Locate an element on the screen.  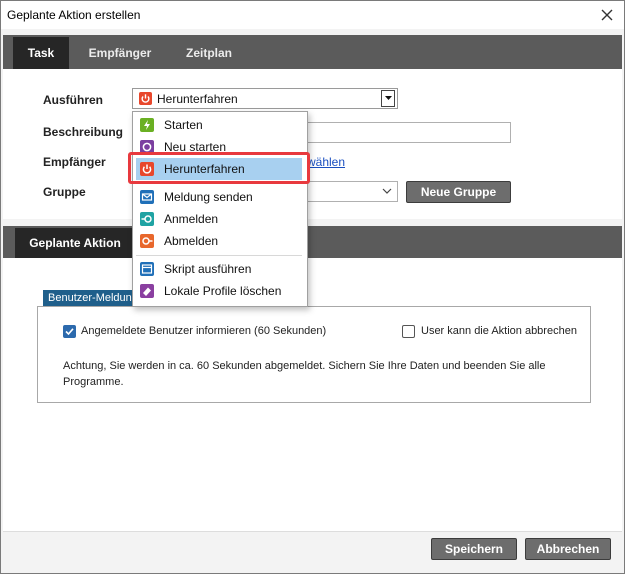
dropdown-item-label: Lokale Profile löschen is located at coordinates (223, 291).